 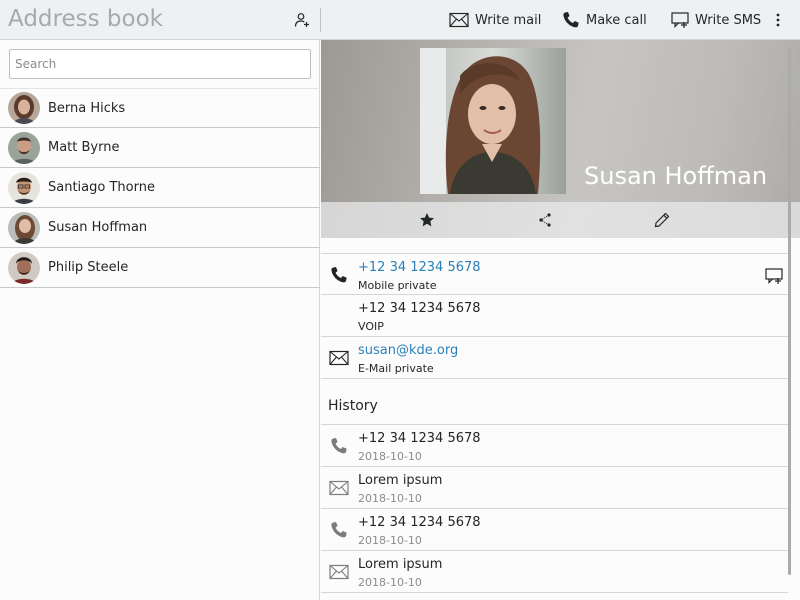 I want to click on add-contact-button, so click(x=302, y=20).